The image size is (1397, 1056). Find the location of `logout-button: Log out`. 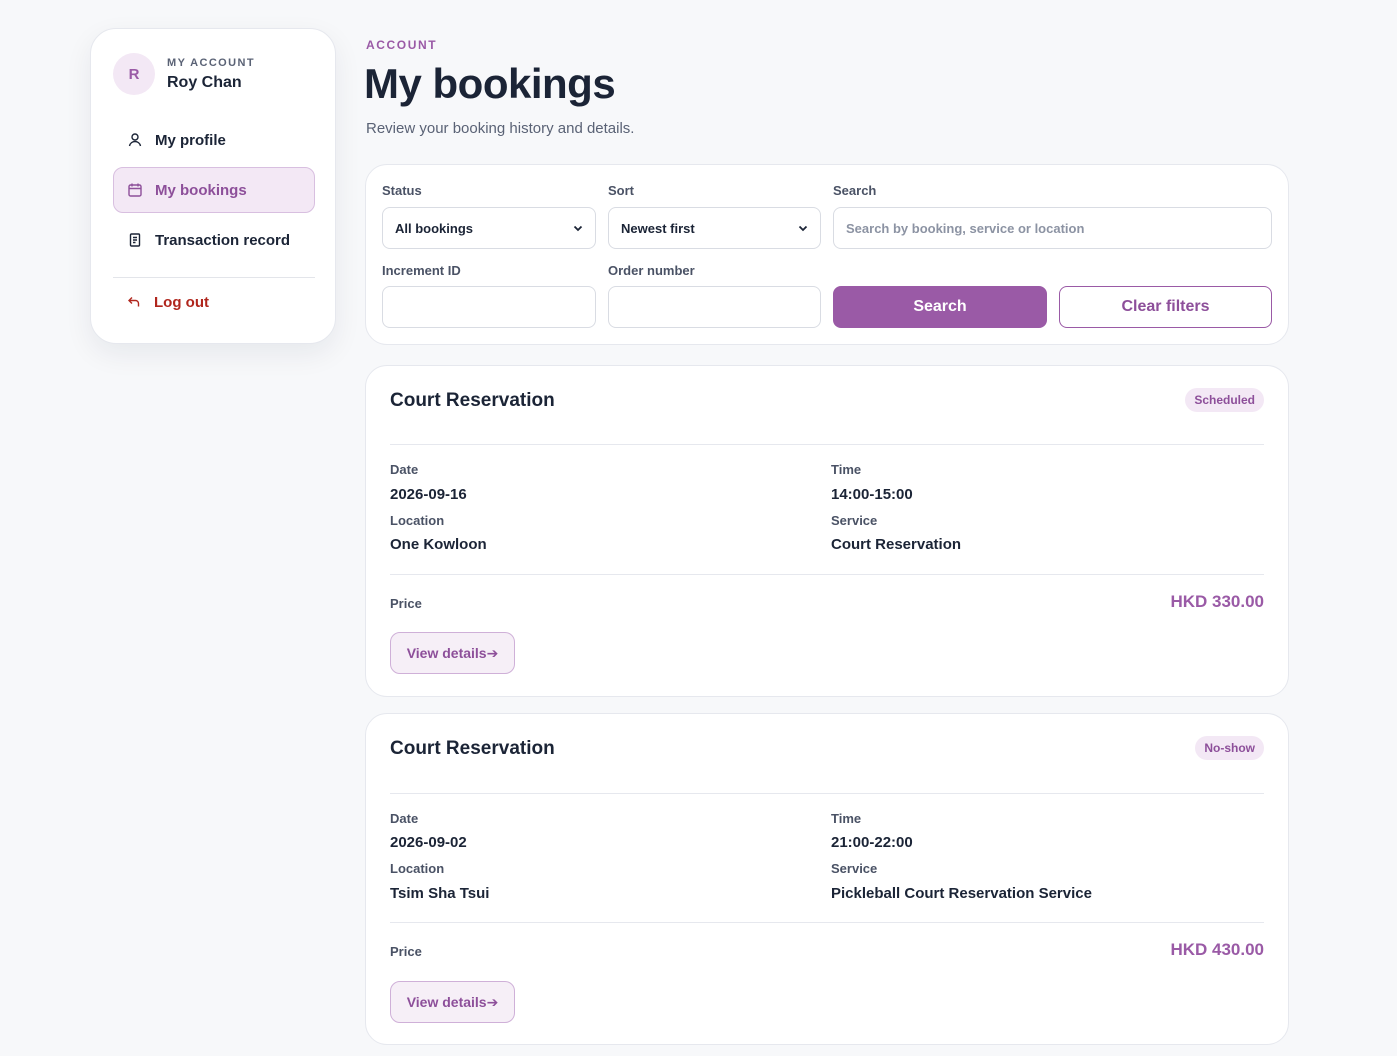

logout-button: Log out is located at coordinates (167, 302).